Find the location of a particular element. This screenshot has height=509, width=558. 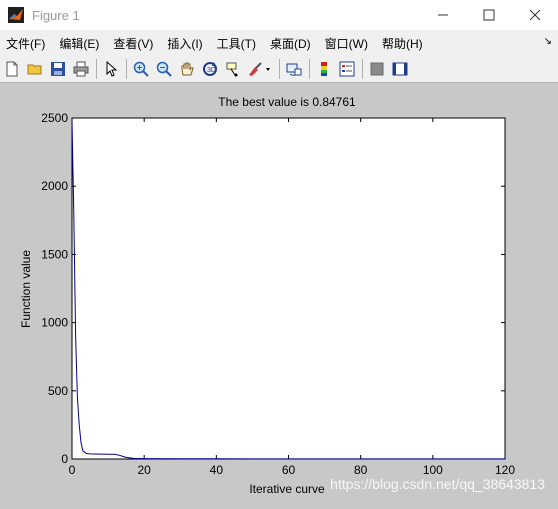

colorbar-icon is located at coordinates (324, 69).